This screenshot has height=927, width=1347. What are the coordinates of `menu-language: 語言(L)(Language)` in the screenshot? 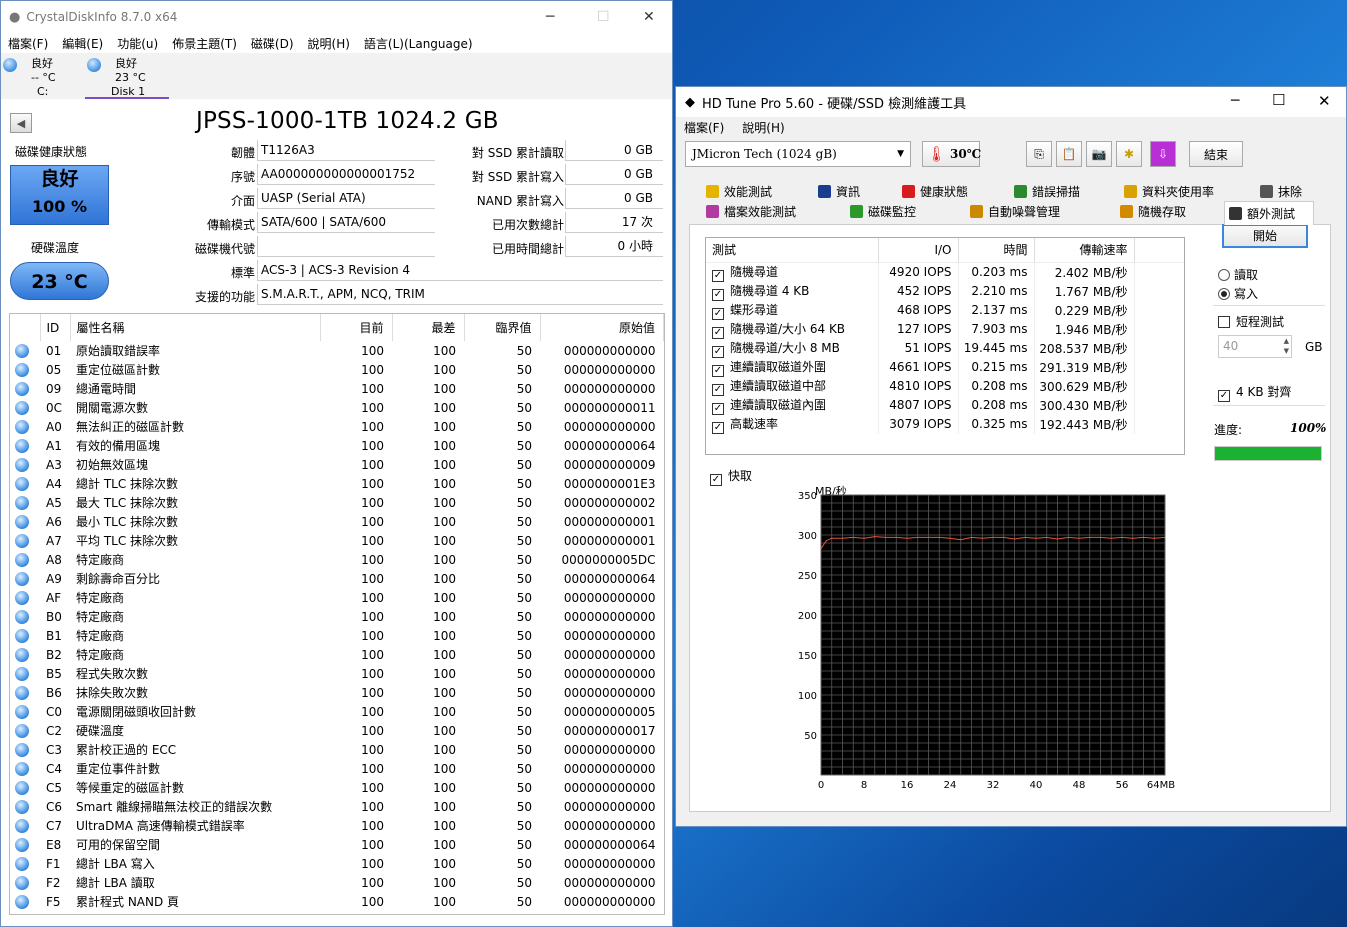 It's located at (418, 43).